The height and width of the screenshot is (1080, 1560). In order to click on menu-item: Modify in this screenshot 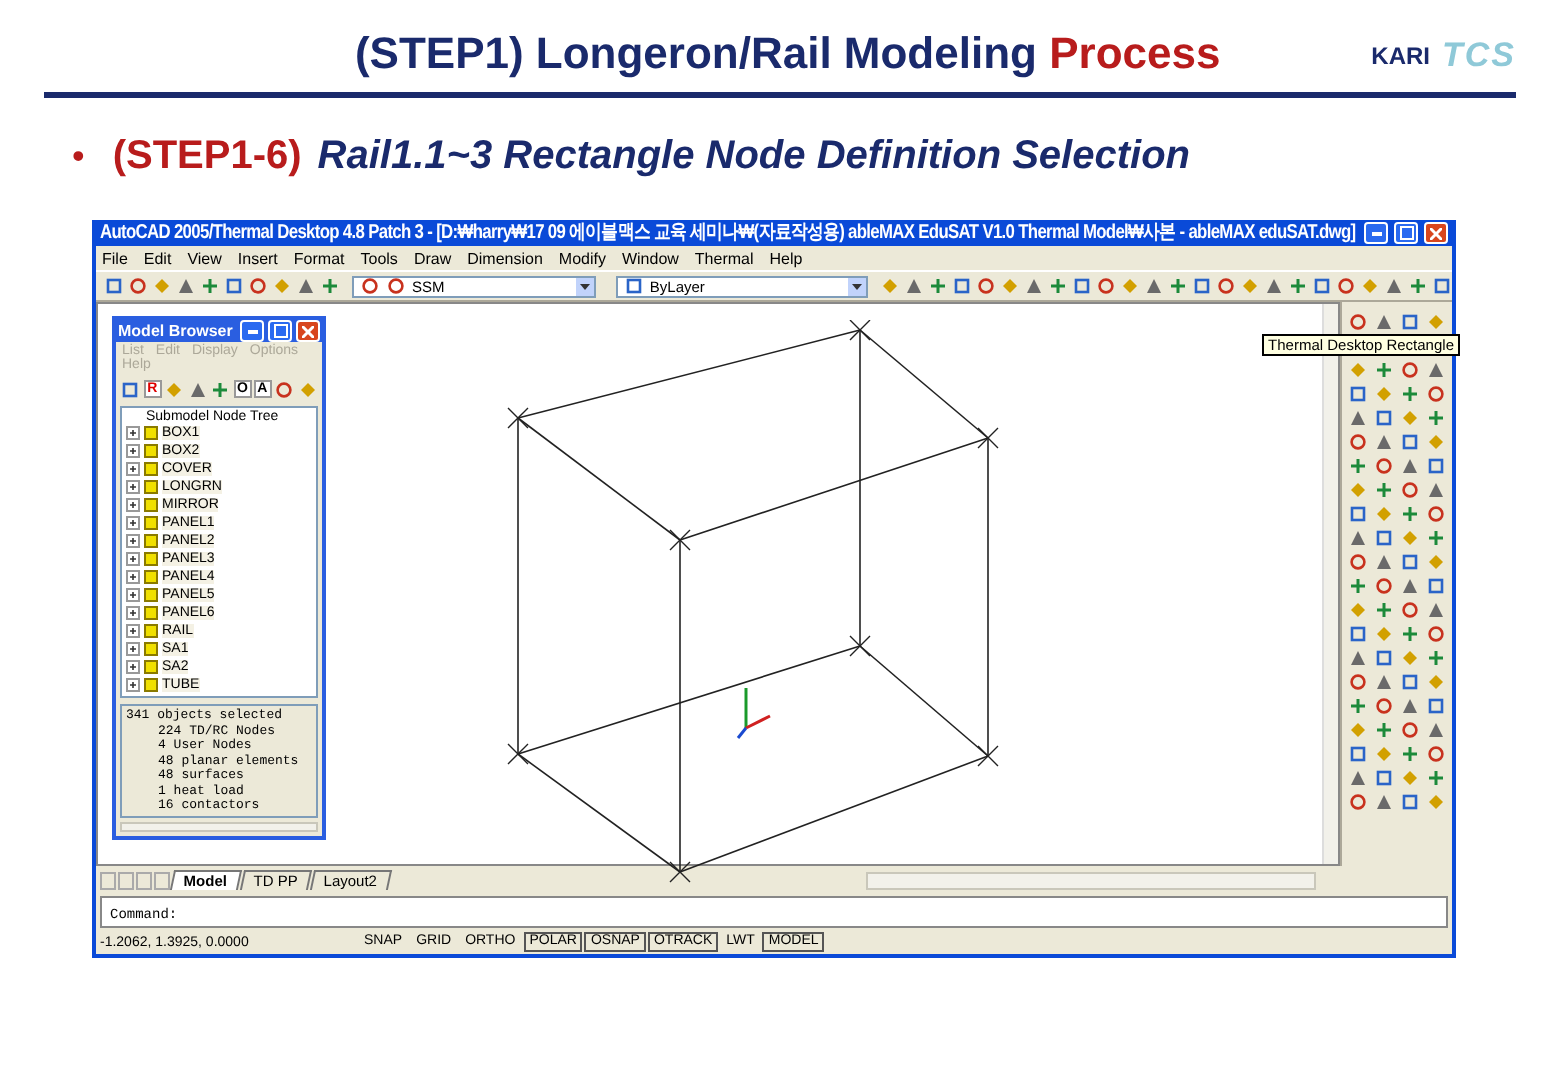, I will do `click(582, 258)`.